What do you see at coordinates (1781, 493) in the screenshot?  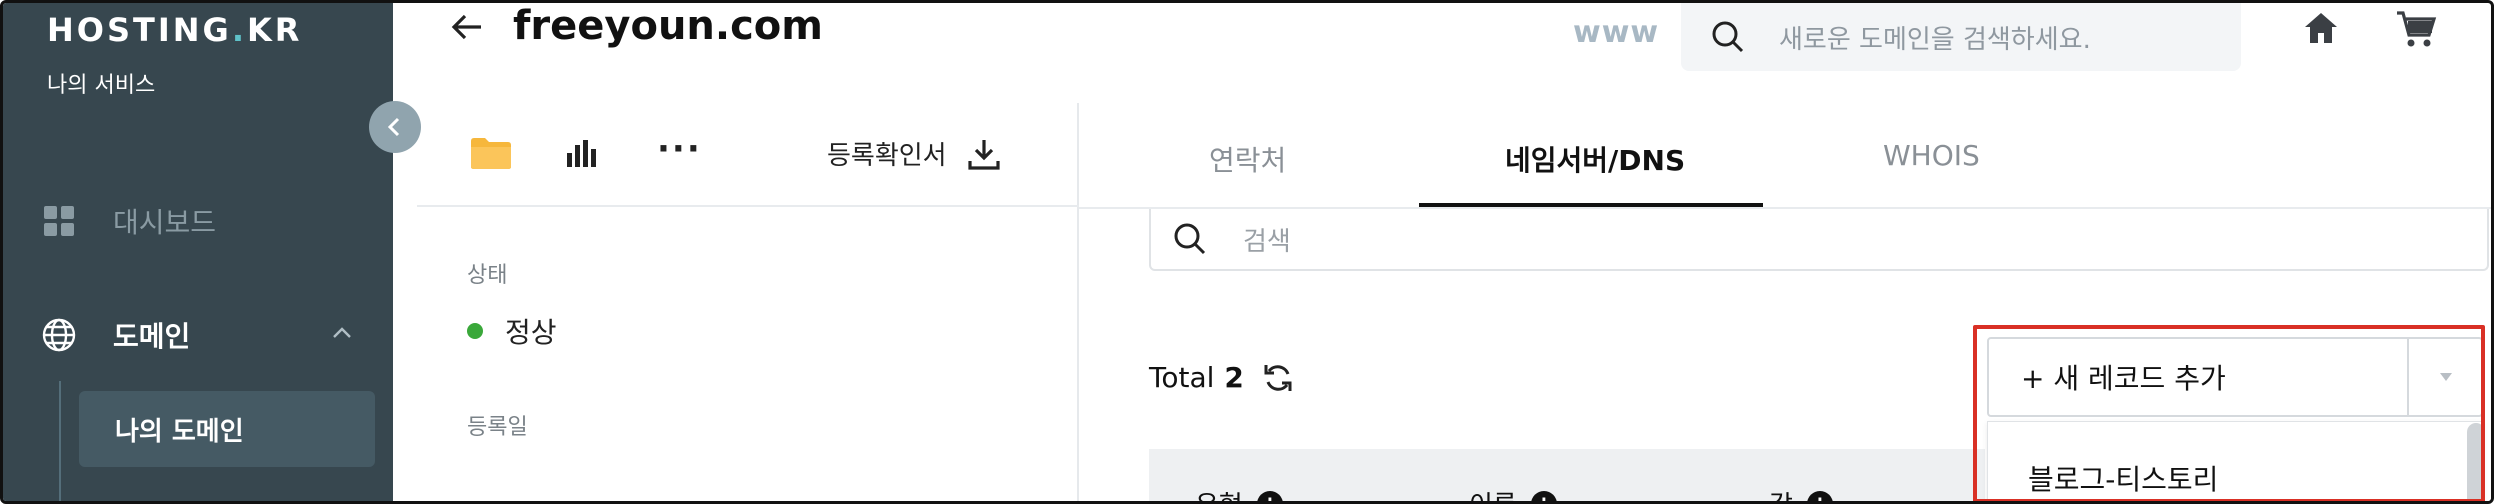 I see `column-value-label: 값` at bounding box center [1781, 493].